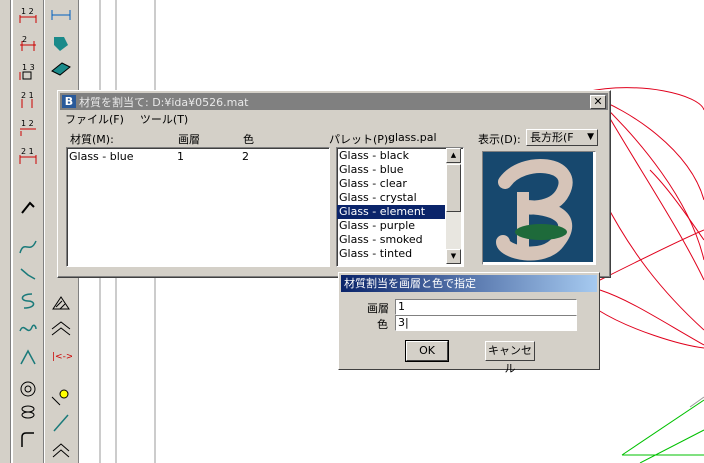 The image size is (704, 463). I want to click on level-column-header: 画層, so click(189, 139).